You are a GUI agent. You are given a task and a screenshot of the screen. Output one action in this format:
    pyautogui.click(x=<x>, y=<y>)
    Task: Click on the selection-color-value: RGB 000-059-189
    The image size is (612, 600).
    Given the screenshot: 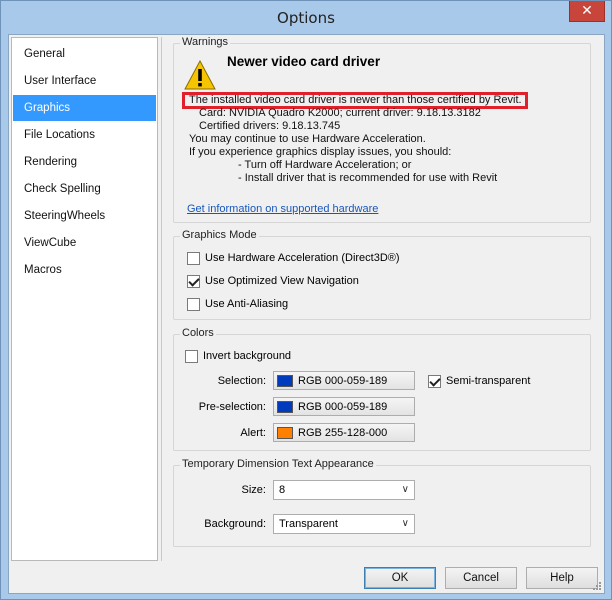 What is the action you would take?
    pyautogui.click(x=343, y=380)
    